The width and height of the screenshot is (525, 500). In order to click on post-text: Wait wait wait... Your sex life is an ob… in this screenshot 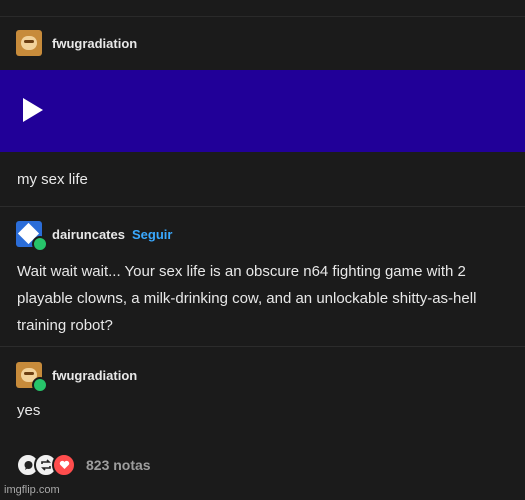, I will do `click(247, 298)`.